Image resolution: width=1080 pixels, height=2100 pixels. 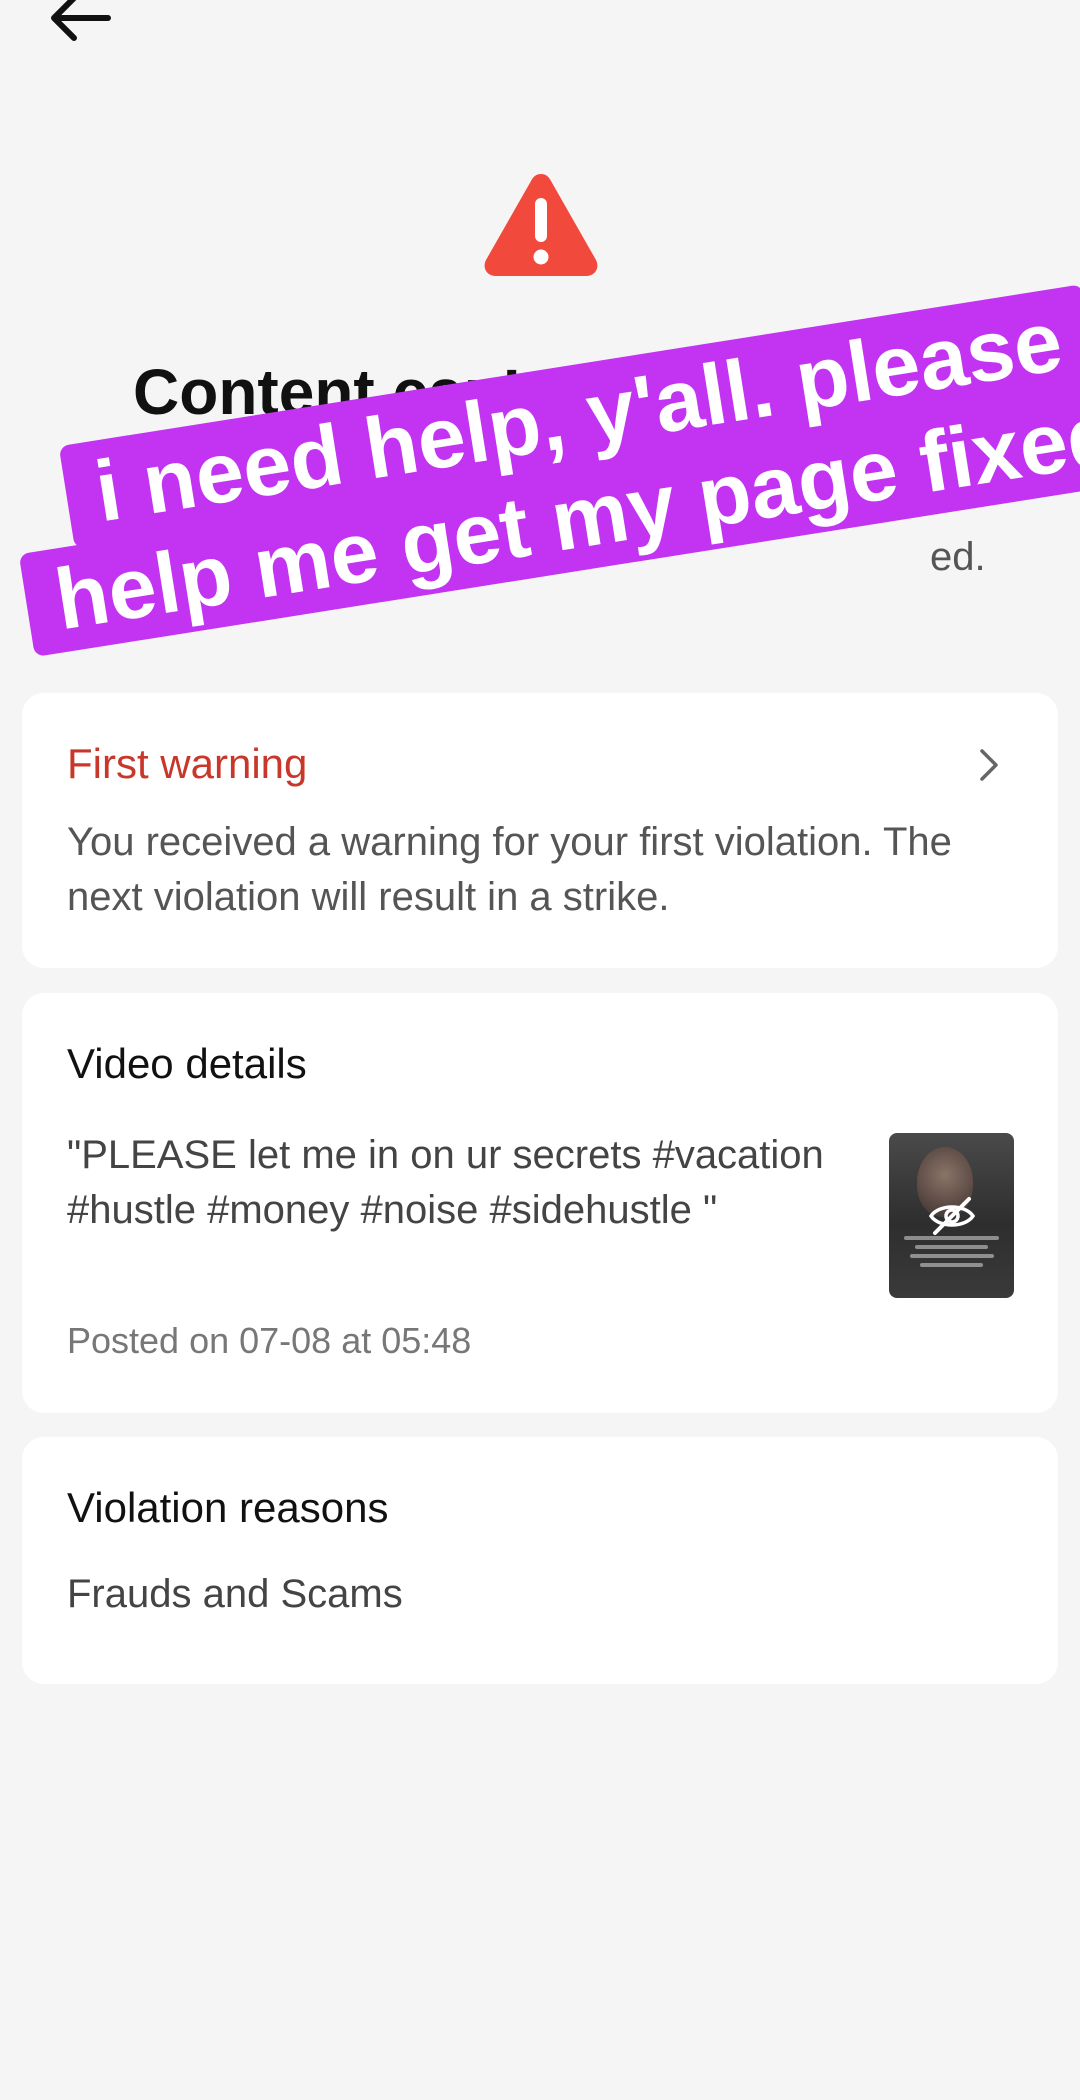 What do you see at coordinates (989, 765) in the screenshot?
I see `chevron-right-icon` at bounding box center [989, 765].